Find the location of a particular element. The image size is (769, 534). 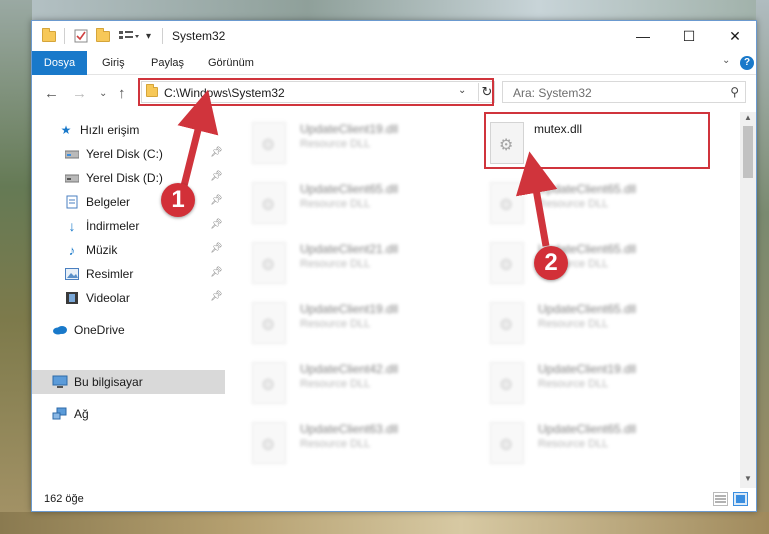

sidebar-item-downloads: ↓ İndirmeler 📌︎ is located at coordinates (128, 226).